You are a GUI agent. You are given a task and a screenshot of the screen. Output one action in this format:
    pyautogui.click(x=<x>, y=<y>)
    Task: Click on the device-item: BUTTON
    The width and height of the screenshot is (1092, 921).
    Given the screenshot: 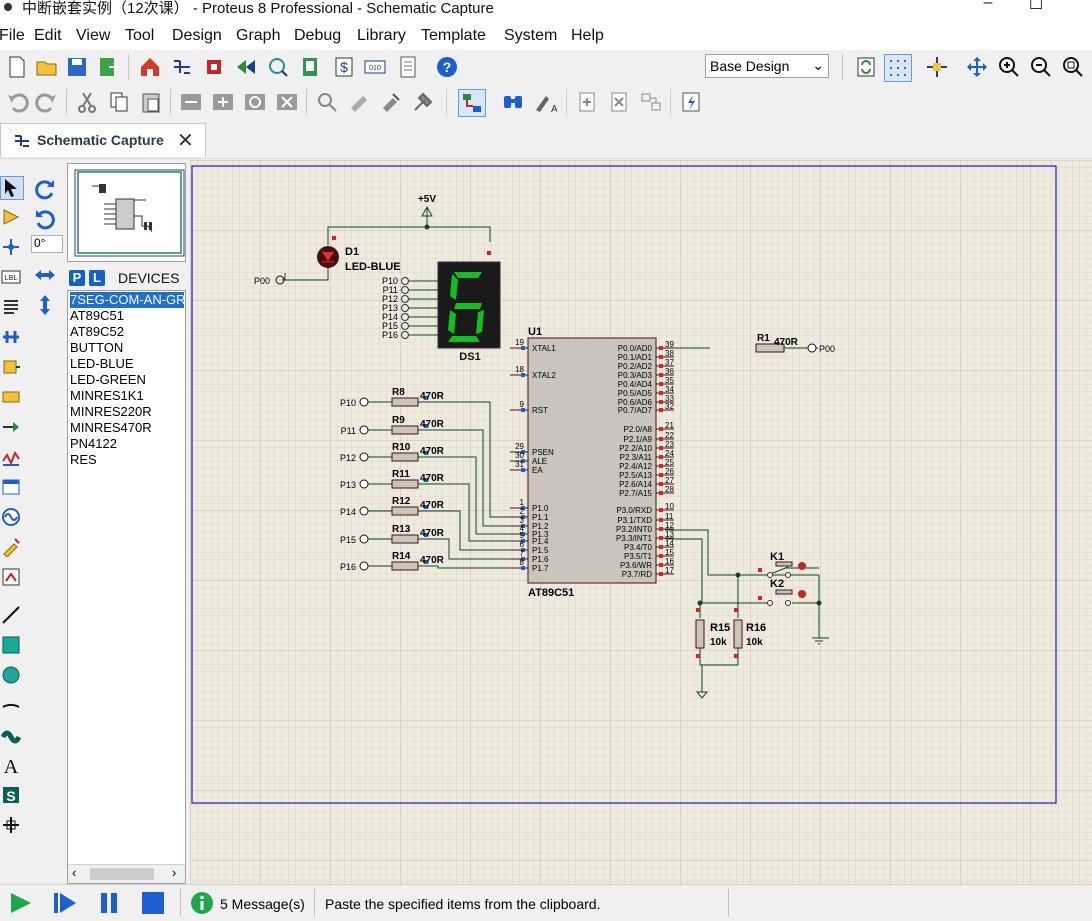 What is the action you would take?
    pyautogui.click(x=127, y=348)
    